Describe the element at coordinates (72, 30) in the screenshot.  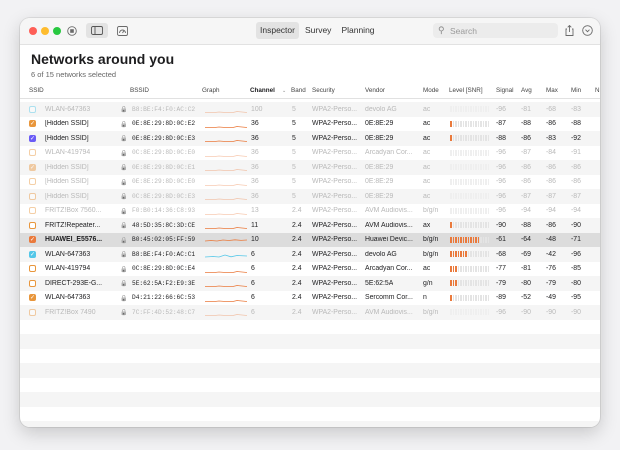
I see `stop-scan-button` at that location.